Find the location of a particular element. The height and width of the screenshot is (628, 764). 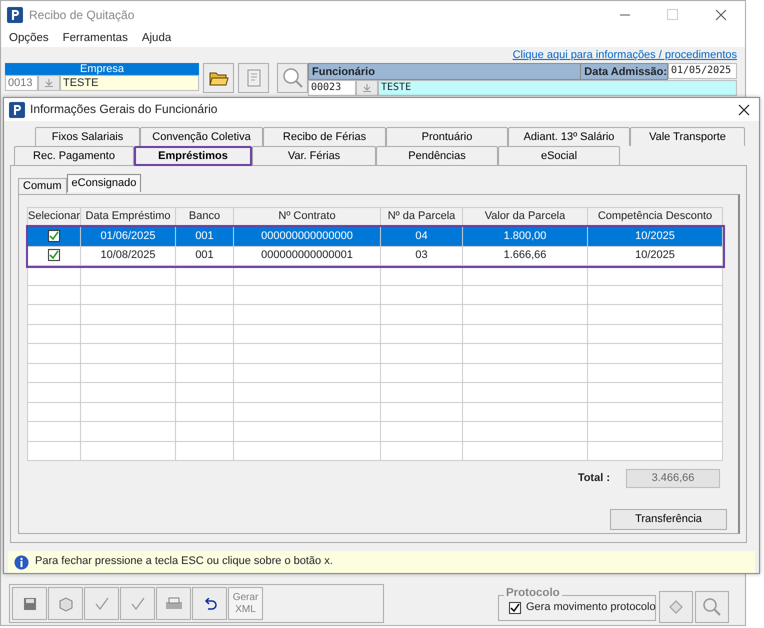

tab: Convenção Coletiva is located at coordinates (201, 136).